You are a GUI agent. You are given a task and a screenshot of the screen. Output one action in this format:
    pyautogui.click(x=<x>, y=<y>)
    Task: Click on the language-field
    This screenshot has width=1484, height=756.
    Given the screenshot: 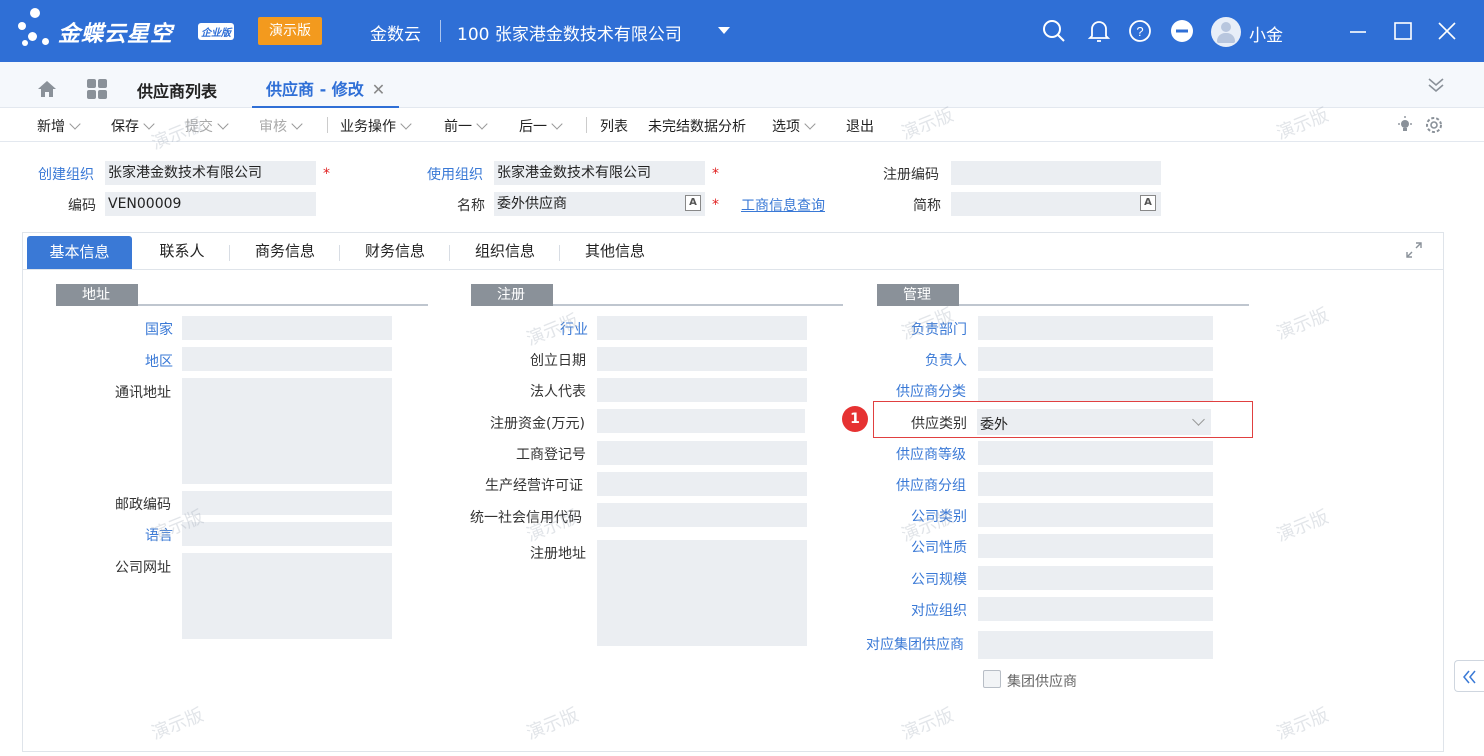 What is the action you would take?
    pyautogui.click(x=287, y=534)
    